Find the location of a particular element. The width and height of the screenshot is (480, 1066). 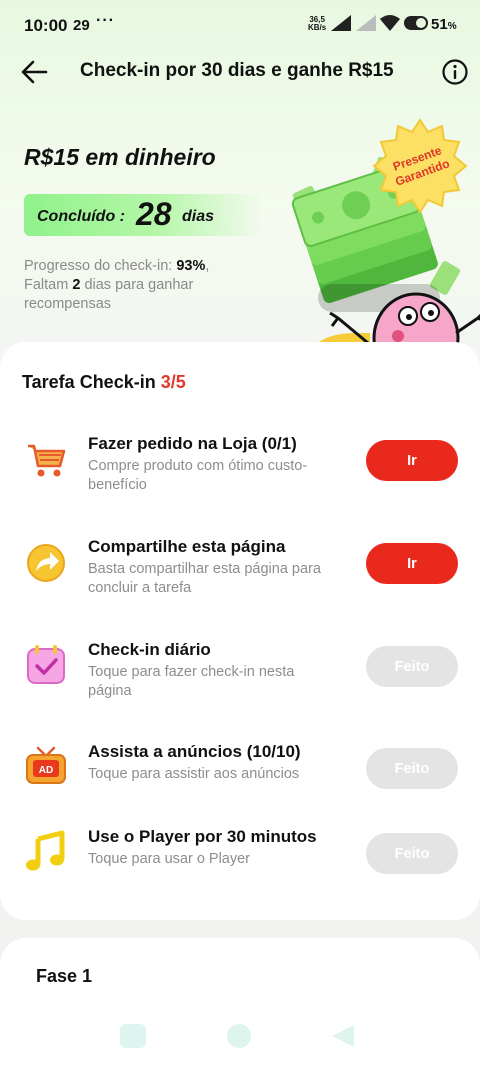

completed-days-pill: Concluído : 28 dias is located at coordinates (144, 215).